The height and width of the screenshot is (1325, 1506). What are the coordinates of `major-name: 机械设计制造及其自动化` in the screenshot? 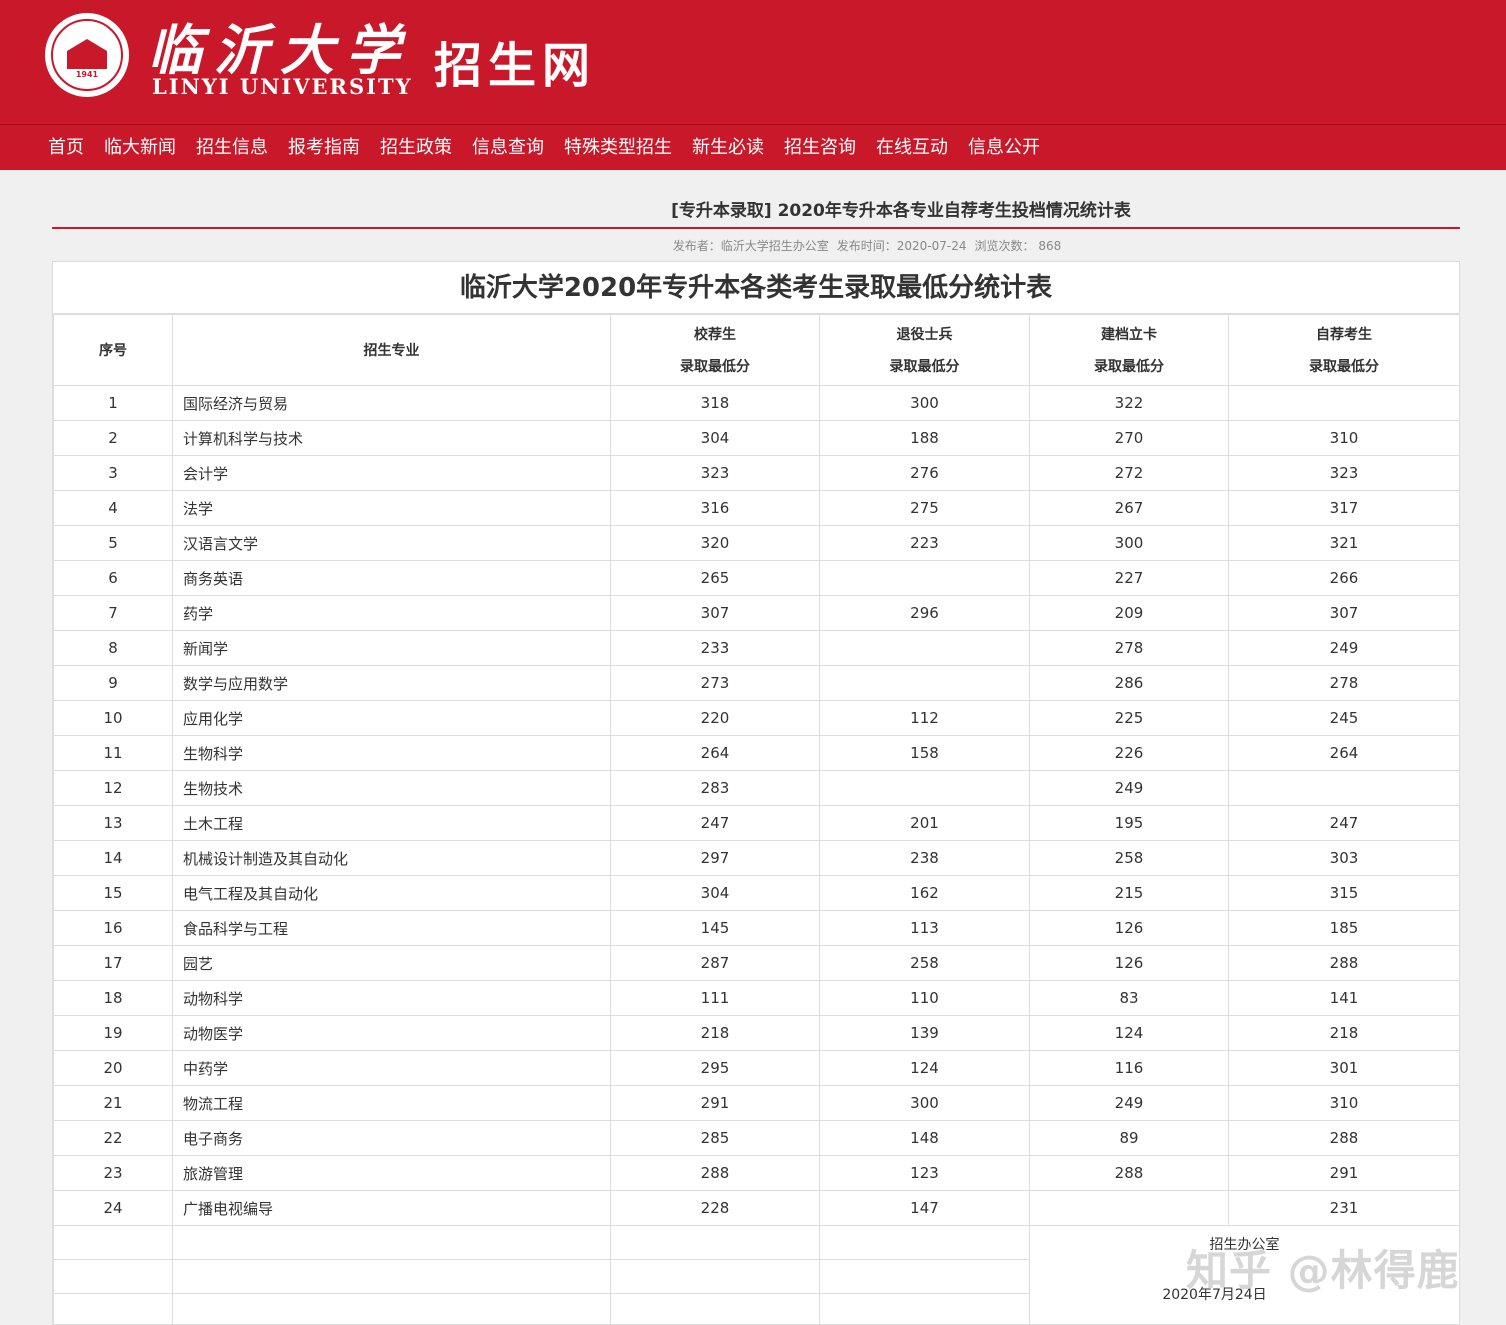 It's located at (391, 858).